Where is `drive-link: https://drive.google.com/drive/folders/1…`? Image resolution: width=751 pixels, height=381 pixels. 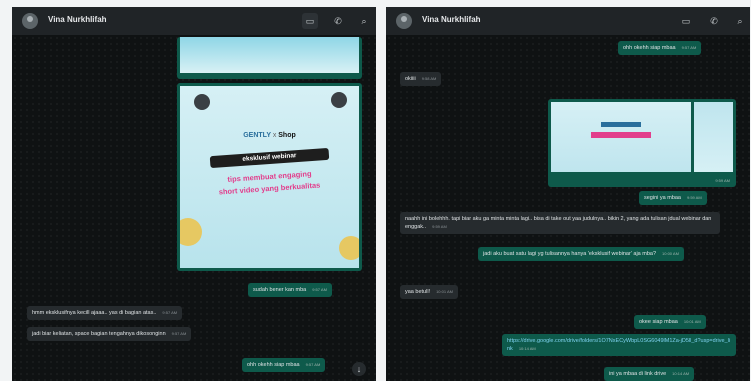 drive-link: https://drive.google.com/drive/folders/1… is located at coordinates (618, 345).